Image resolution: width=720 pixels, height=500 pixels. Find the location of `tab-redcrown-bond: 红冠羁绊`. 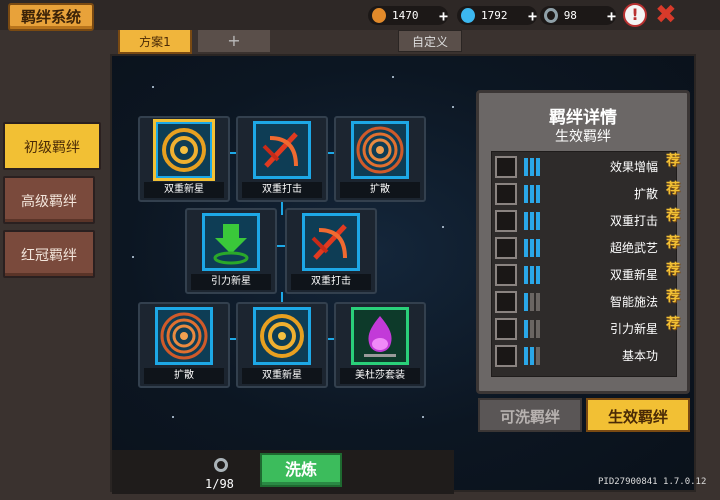

tab-redcrown-bond: 红冠羁绊 is located at coordinates (49, 254).